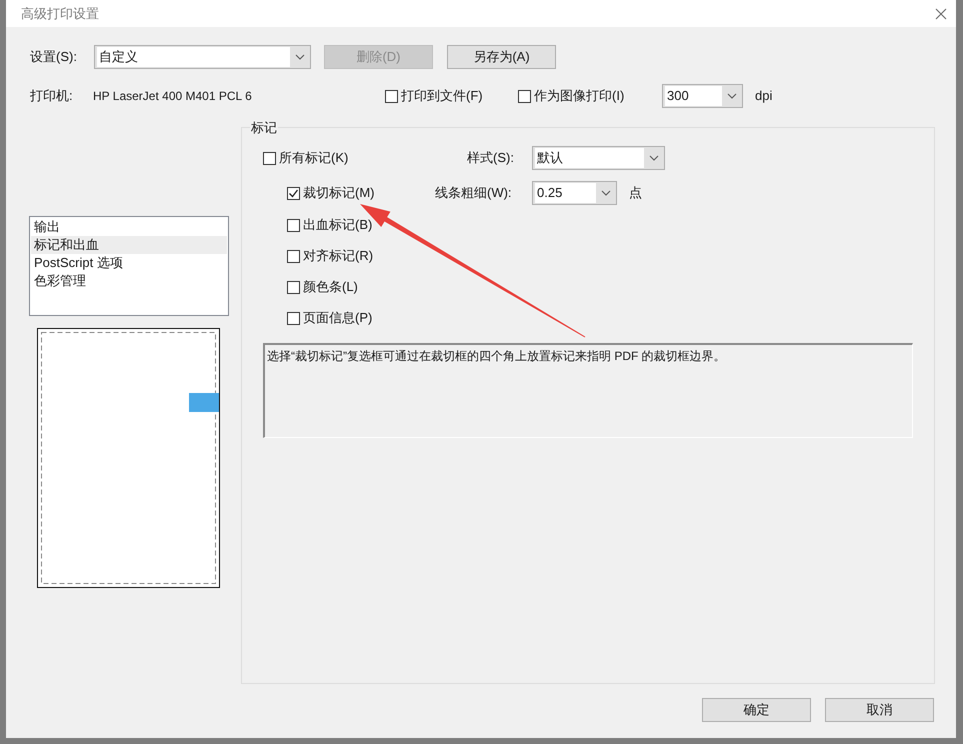 This screenshot has height=744, width=963. Describe the element at coordinates (330, 256) in the screenshot. I see `checkbox: 对齐标记(R)` at that location.